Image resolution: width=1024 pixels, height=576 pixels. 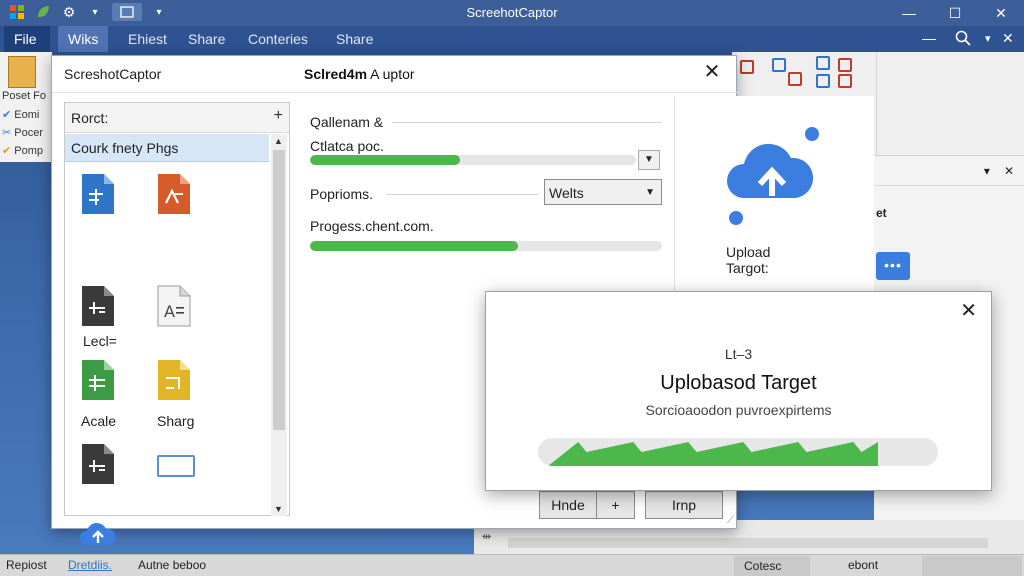 What do you see at coordinates (279, 290) in the screenshot?
I see `scrollbar-thumb` at bounding box center [279, 290].